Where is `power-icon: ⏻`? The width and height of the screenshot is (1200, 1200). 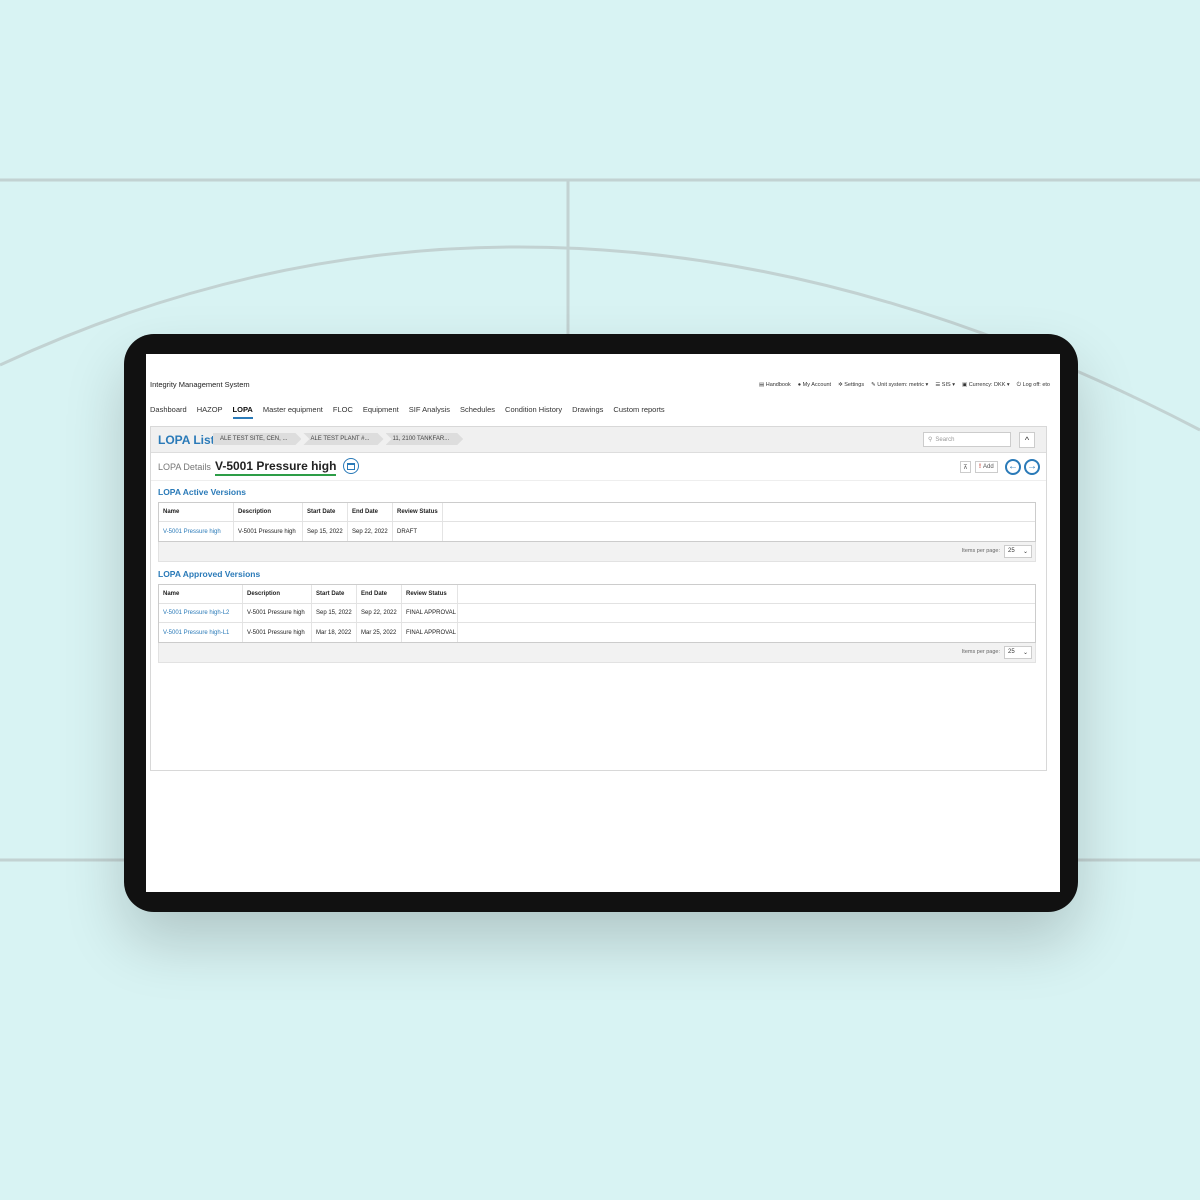
power-icon: ⏻ is located at coordinates (1019, 385).